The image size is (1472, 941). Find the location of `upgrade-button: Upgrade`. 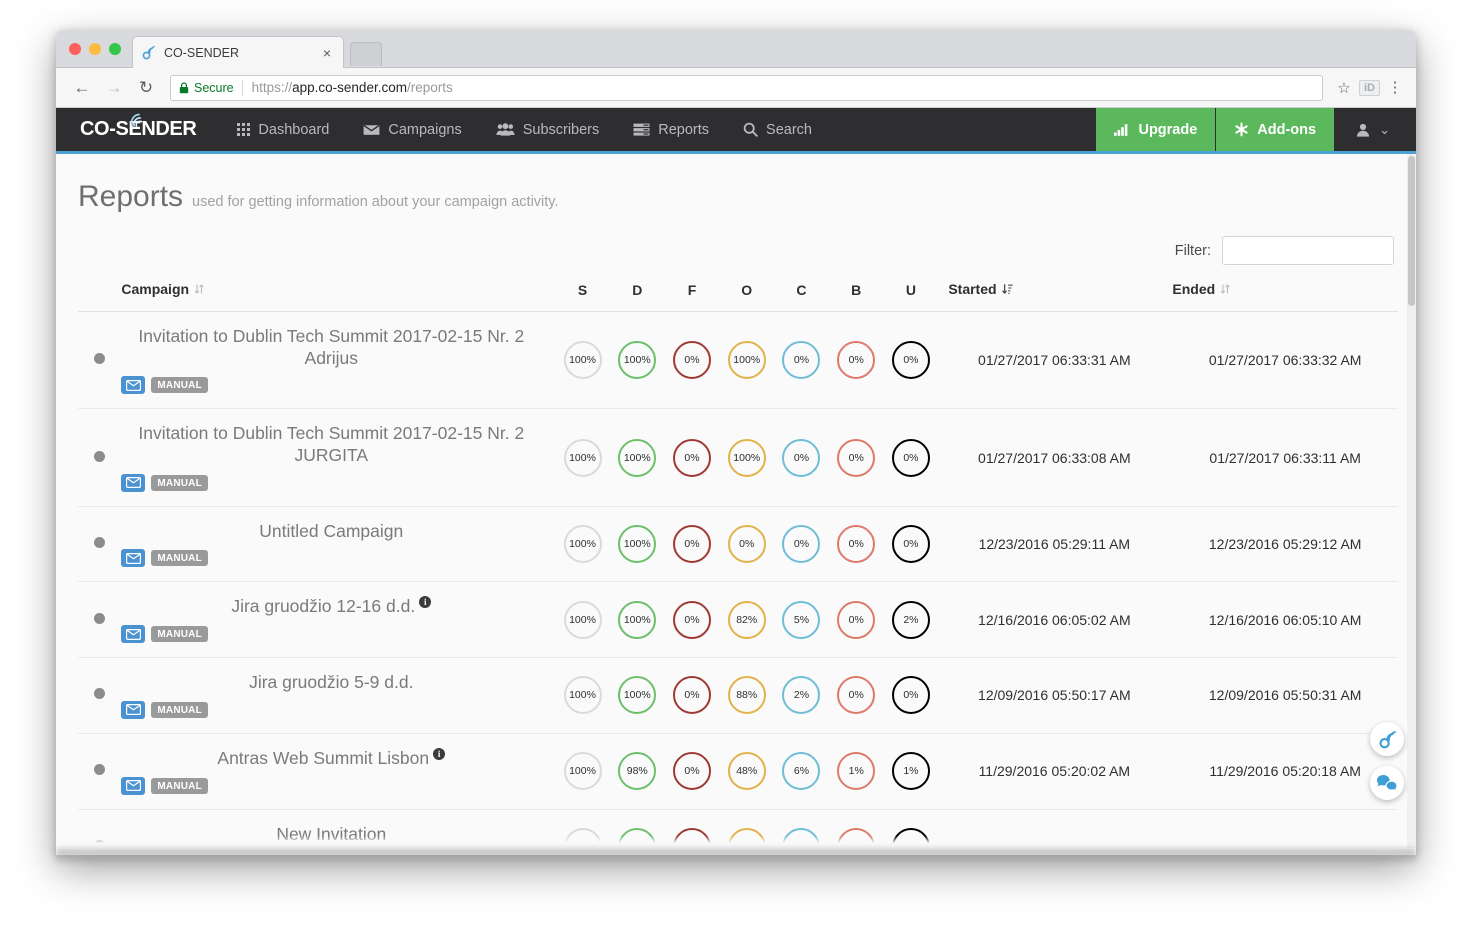

upgrade-button: Upgrade is located at coordinates (1156, 129).